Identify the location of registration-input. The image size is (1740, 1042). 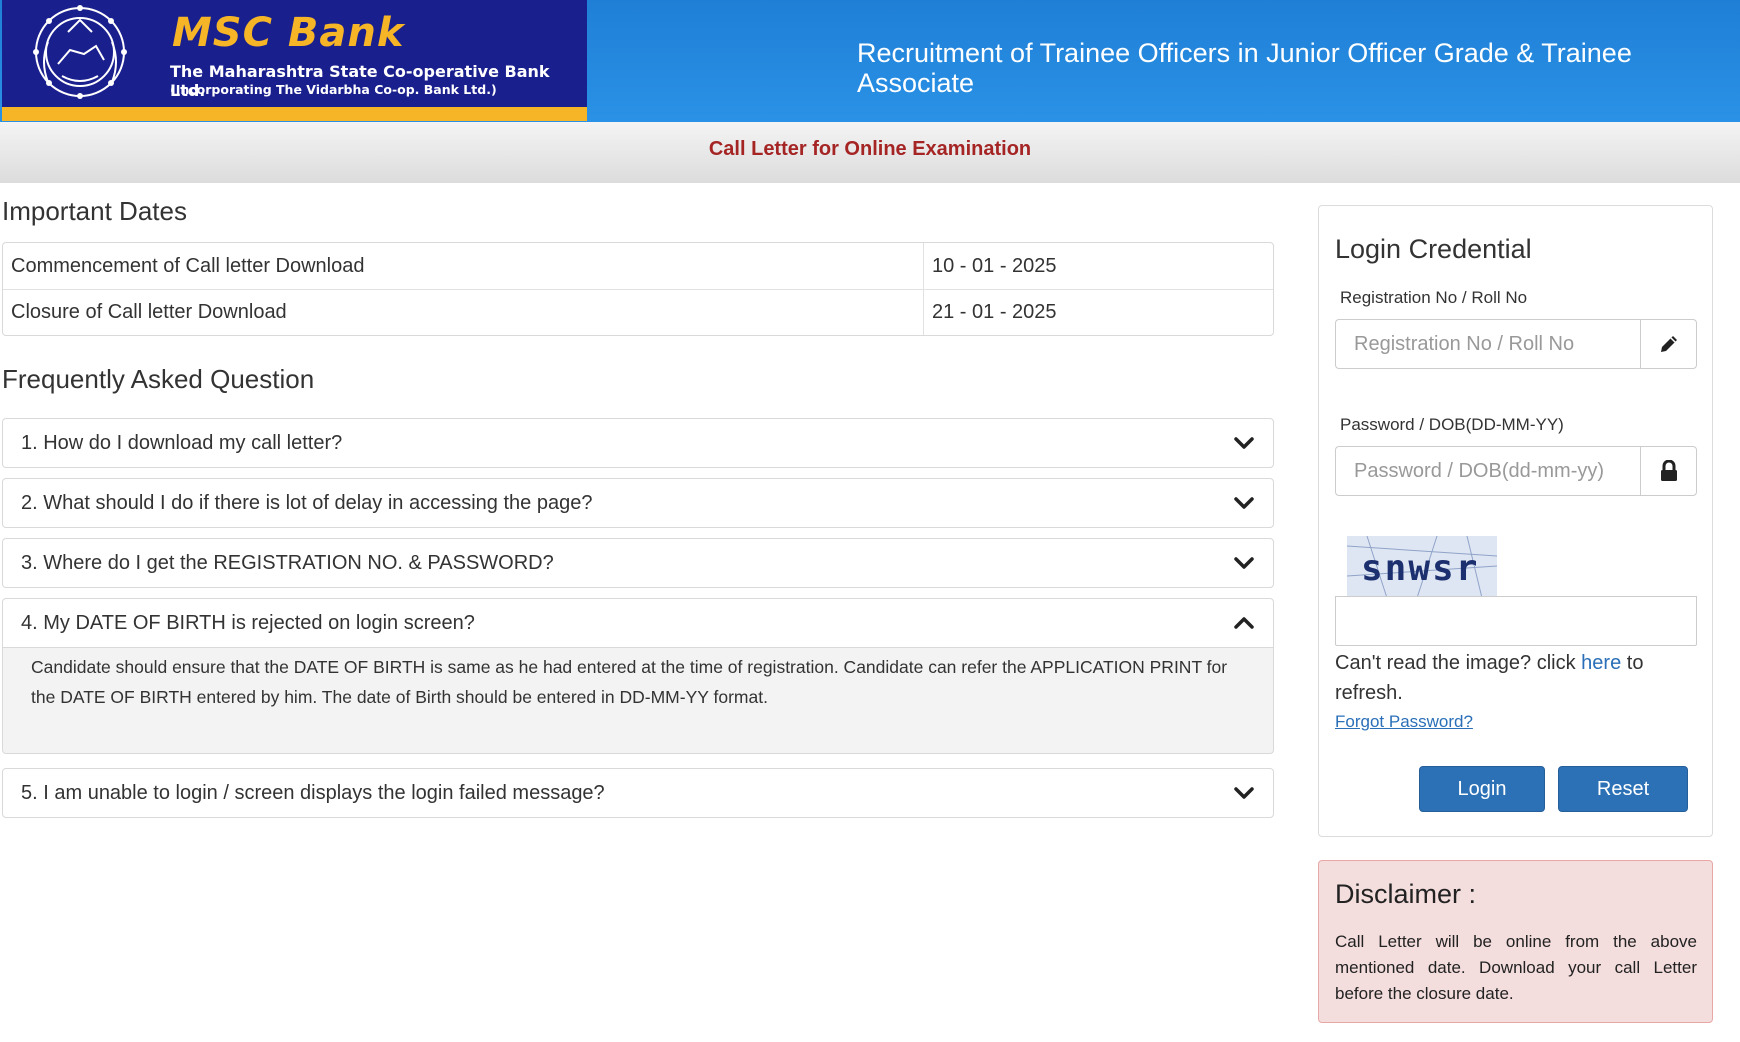
(1487, 344).